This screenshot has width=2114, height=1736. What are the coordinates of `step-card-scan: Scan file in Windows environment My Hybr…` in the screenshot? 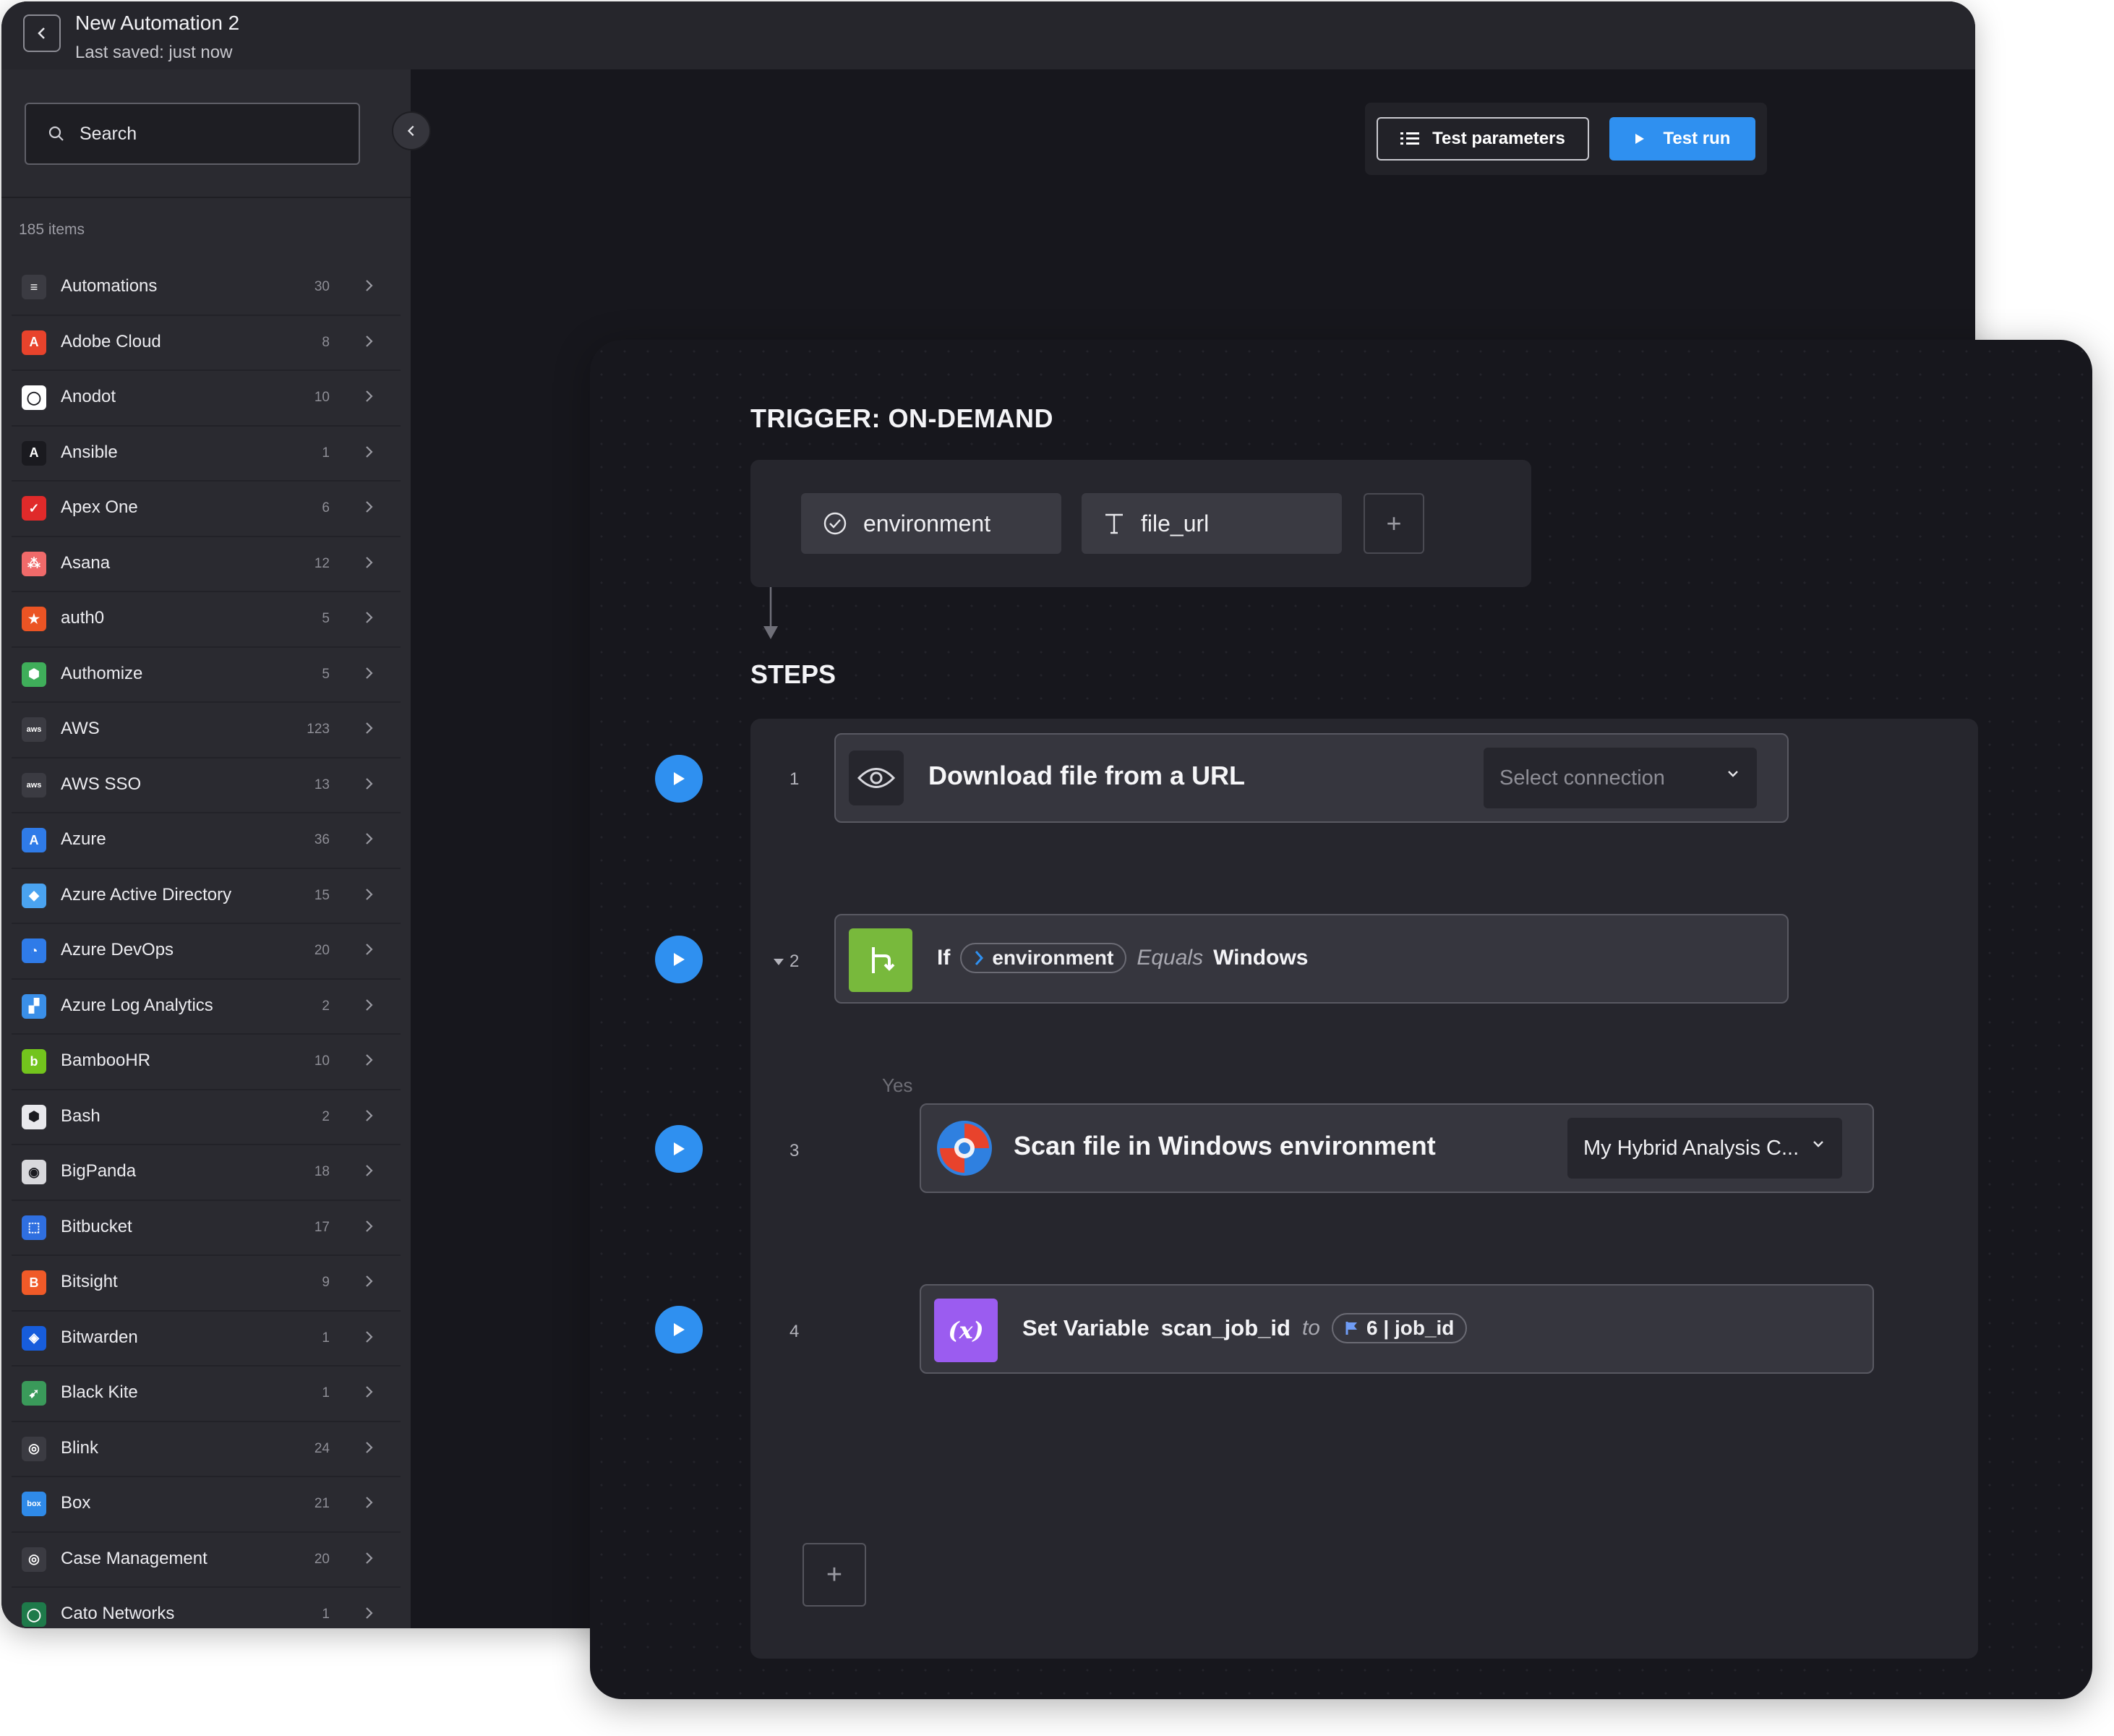 It's located at (1397, 1148).